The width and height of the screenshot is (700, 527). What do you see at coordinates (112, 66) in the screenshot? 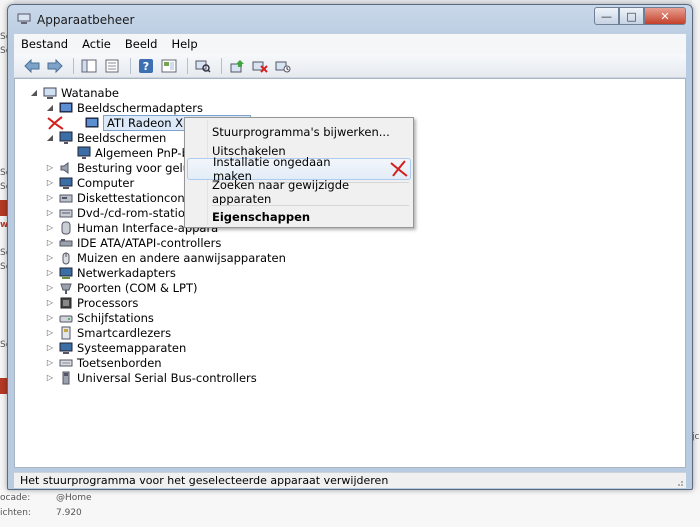
I see `properties-icon` at bounding box center [112, 66].